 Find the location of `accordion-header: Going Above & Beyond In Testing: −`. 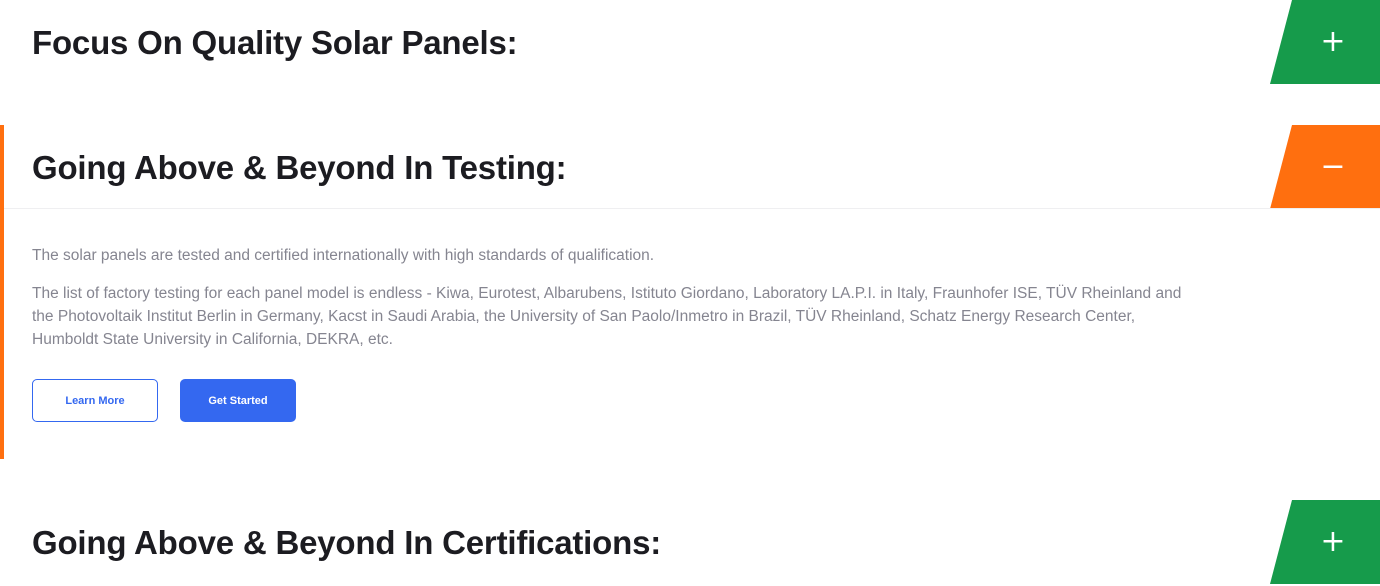

accordion-header: Going Above & Beyond In Testing: − is located at coordinates (690, 167).